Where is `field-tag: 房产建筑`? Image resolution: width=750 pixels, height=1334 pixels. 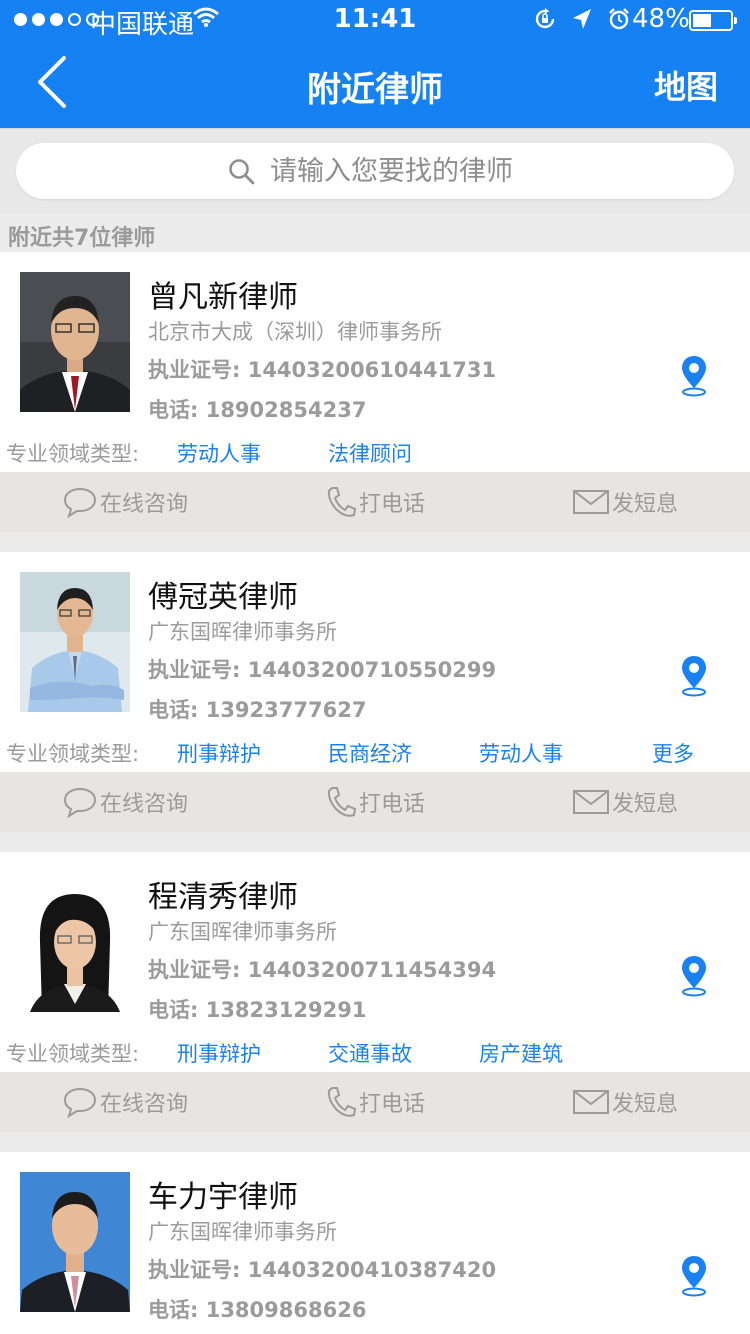
field-tag: 房产建筑 is located at coordinates (521, 1053).